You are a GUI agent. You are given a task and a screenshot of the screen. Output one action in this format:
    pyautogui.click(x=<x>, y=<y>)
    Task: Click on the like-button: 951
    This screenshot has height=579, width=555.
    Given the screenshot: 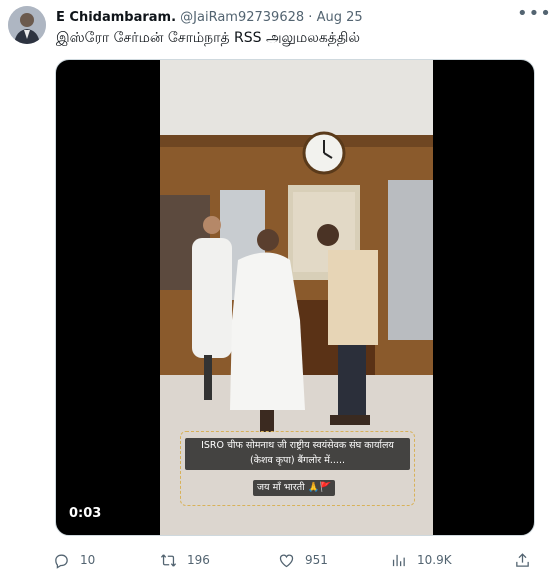 What is the action you would take?
    pyautogui.click(x=303, y=560)
    